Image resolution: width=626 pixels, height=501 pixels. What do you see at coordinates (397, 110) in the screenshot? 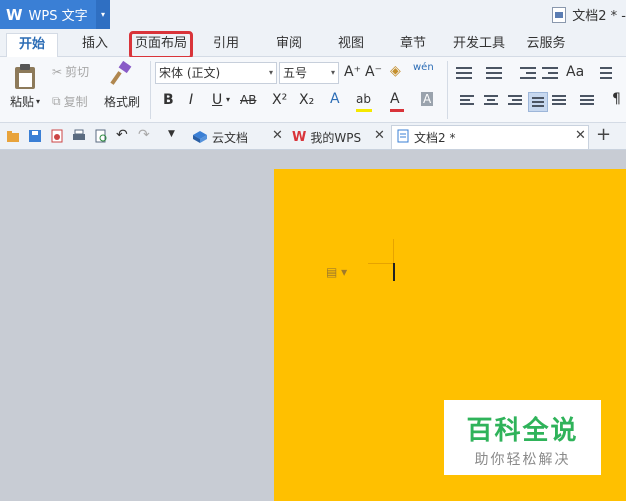
I see `font-color-bar` at bounding box center [397, 110].